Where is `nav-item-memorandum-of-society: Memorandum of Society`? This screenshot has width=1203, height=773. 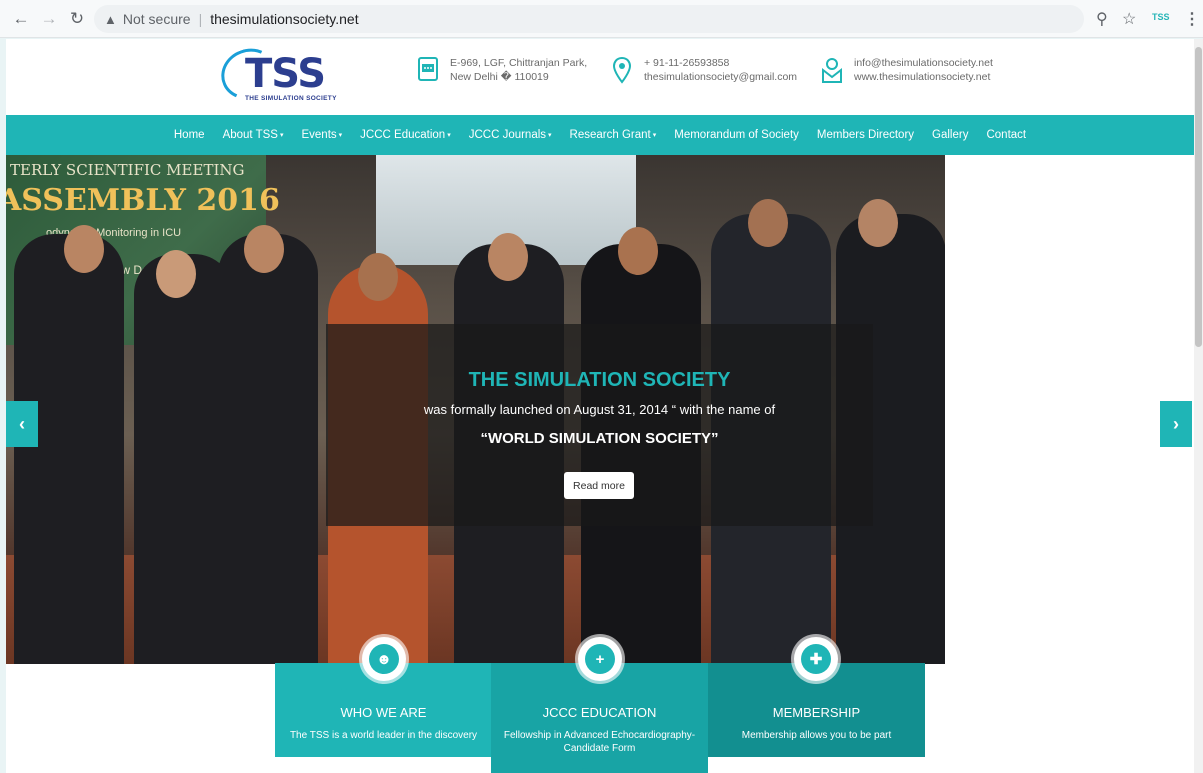
nav-item-memorandum-of-society: Memorandum of Society is located at coordinates (736, 135).